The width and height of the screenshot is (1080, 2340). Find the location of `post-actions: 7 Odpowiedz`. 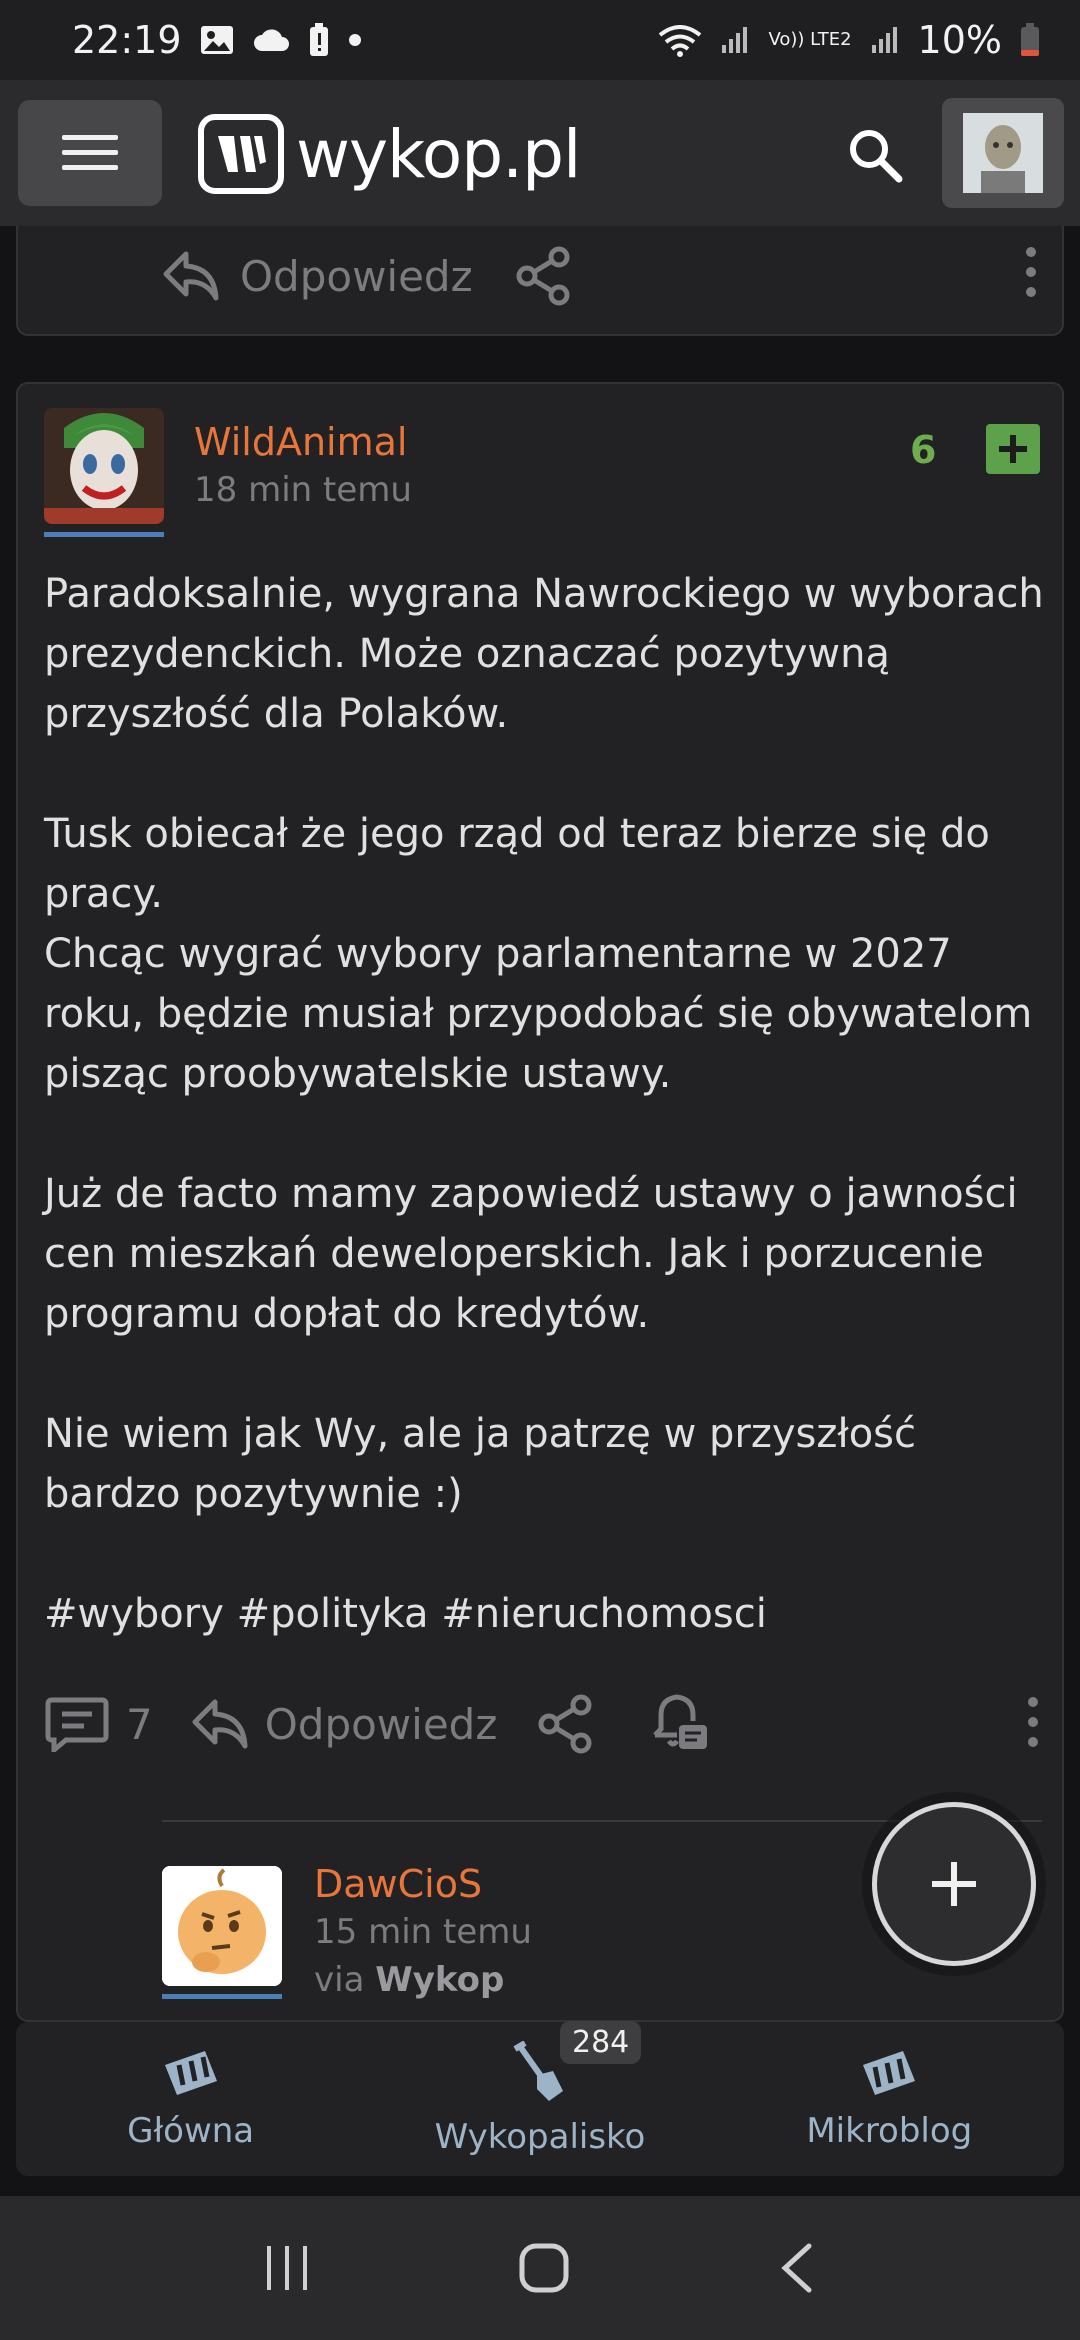

post-actions: 7 Odpowiedz is located at coordinates (549, 1724).